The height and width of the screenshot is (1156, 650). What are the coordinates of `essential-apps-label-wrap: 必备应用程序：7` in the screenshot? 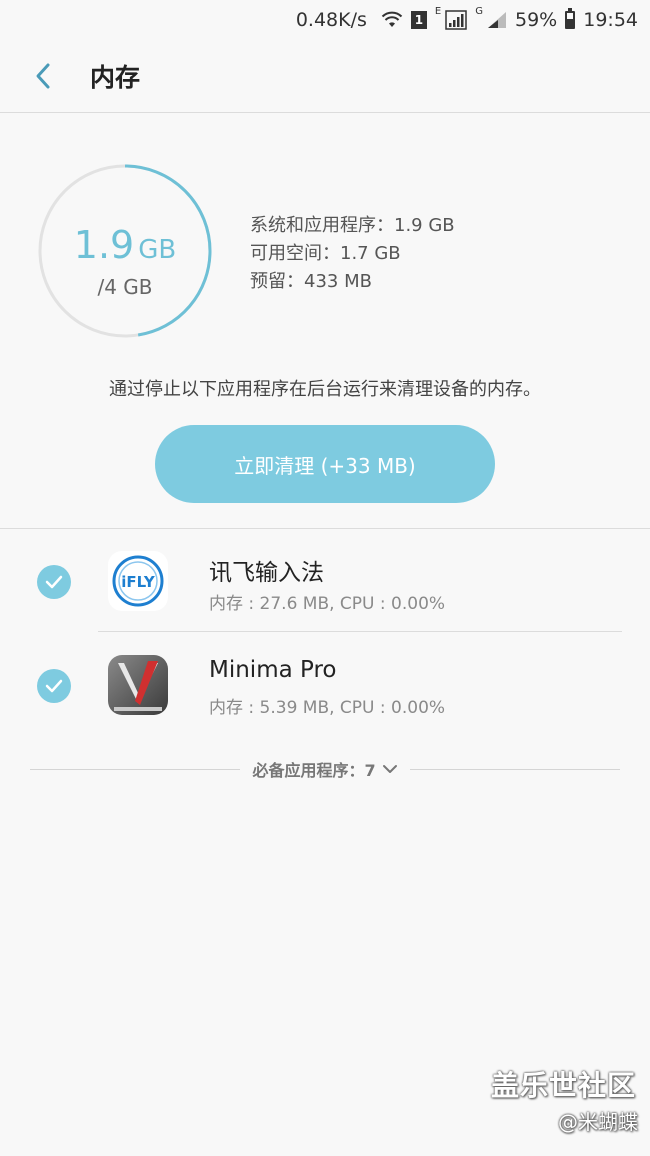 It's located at (324, 769).